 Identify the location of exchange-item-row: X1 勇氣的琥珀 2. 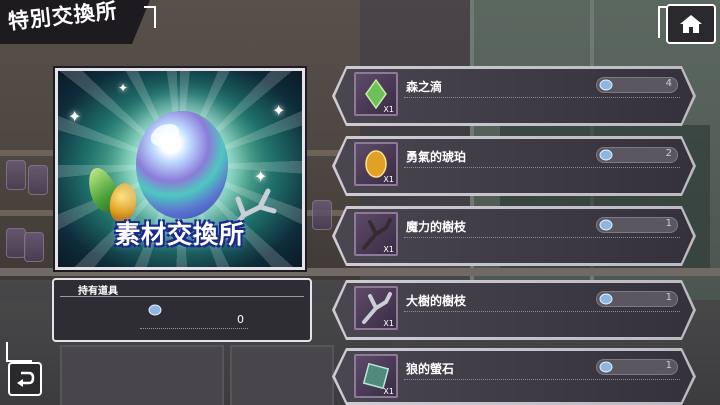
(514, 166).